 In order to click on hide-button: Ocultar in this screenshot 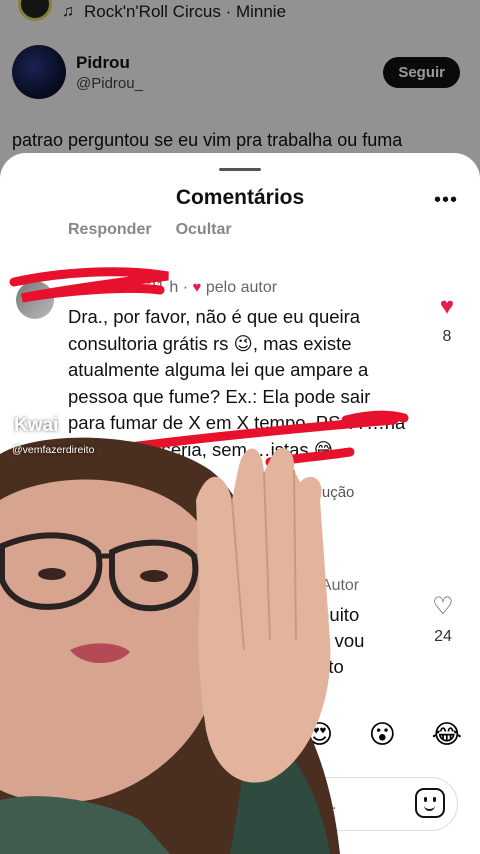, I will do `click(204, 230)`.